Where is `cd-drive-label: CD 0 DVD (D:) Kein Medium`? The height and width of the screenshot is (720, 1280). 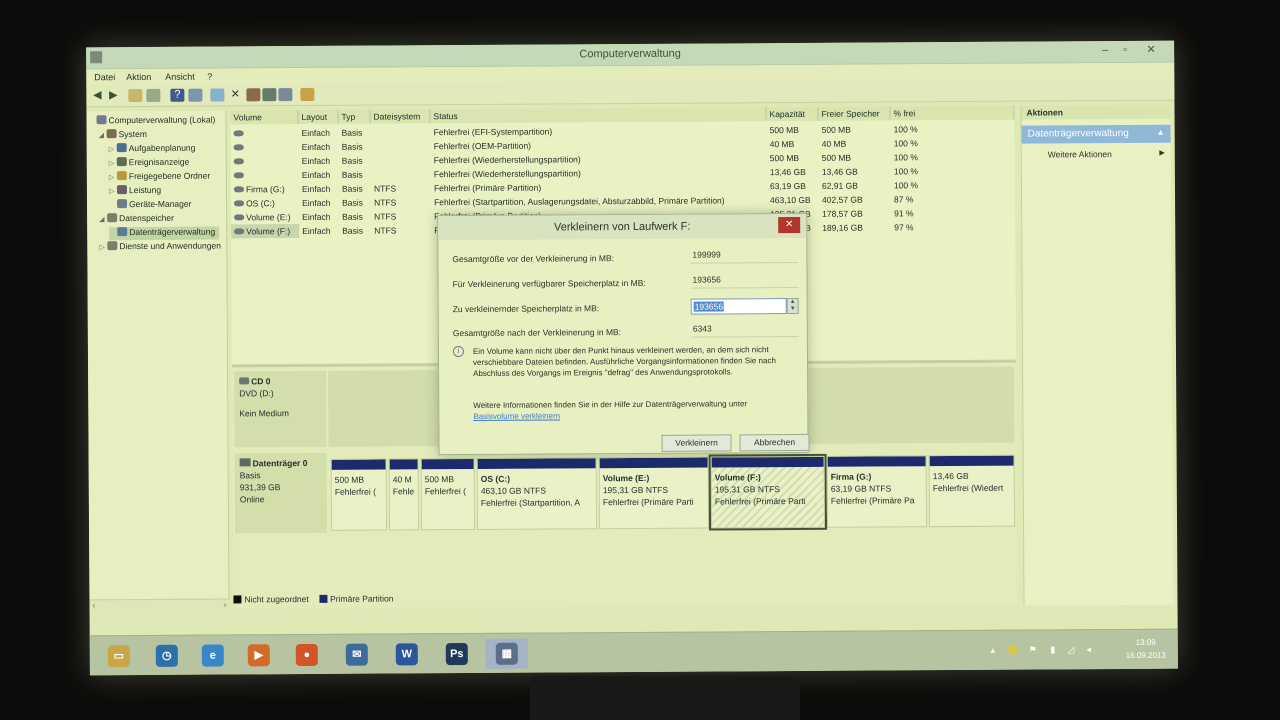
cd-drive-label: CD 0 DVD (D:) Kein Medium is located at coordinates (280, 409).